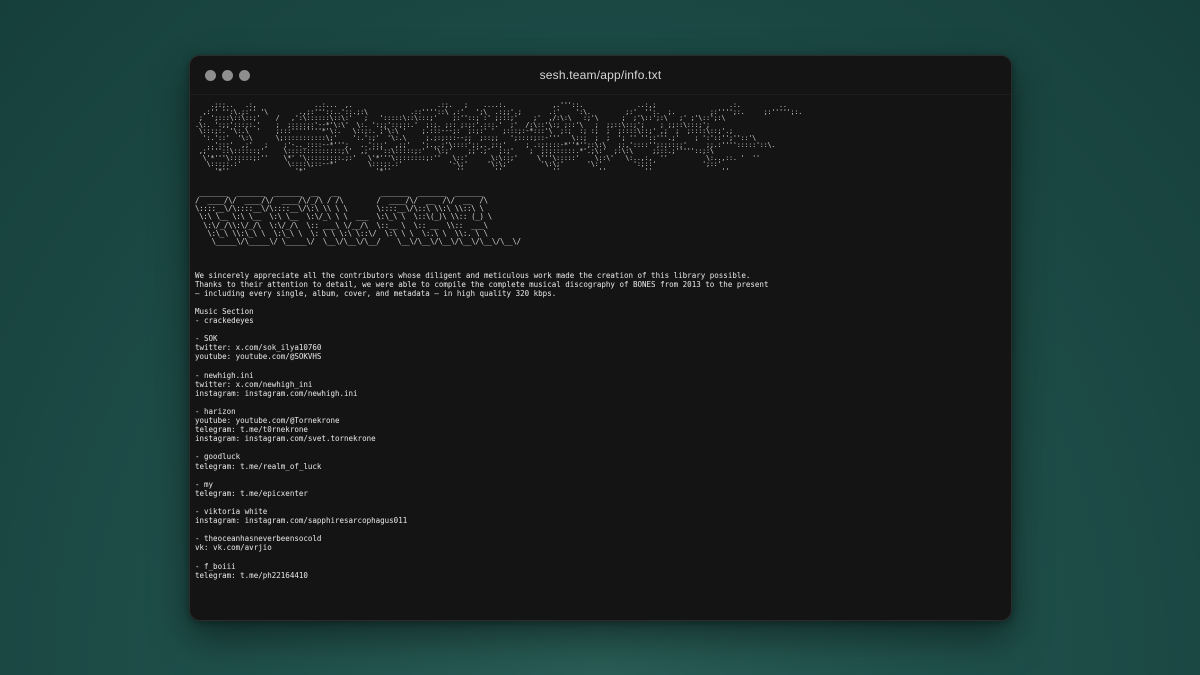 The height and width of the screenshot is (675, 1200). What do you see at coordinates (218, 457) in the screenshot?
I see `text-line: - goodluck` at bounding box center [218, 457].